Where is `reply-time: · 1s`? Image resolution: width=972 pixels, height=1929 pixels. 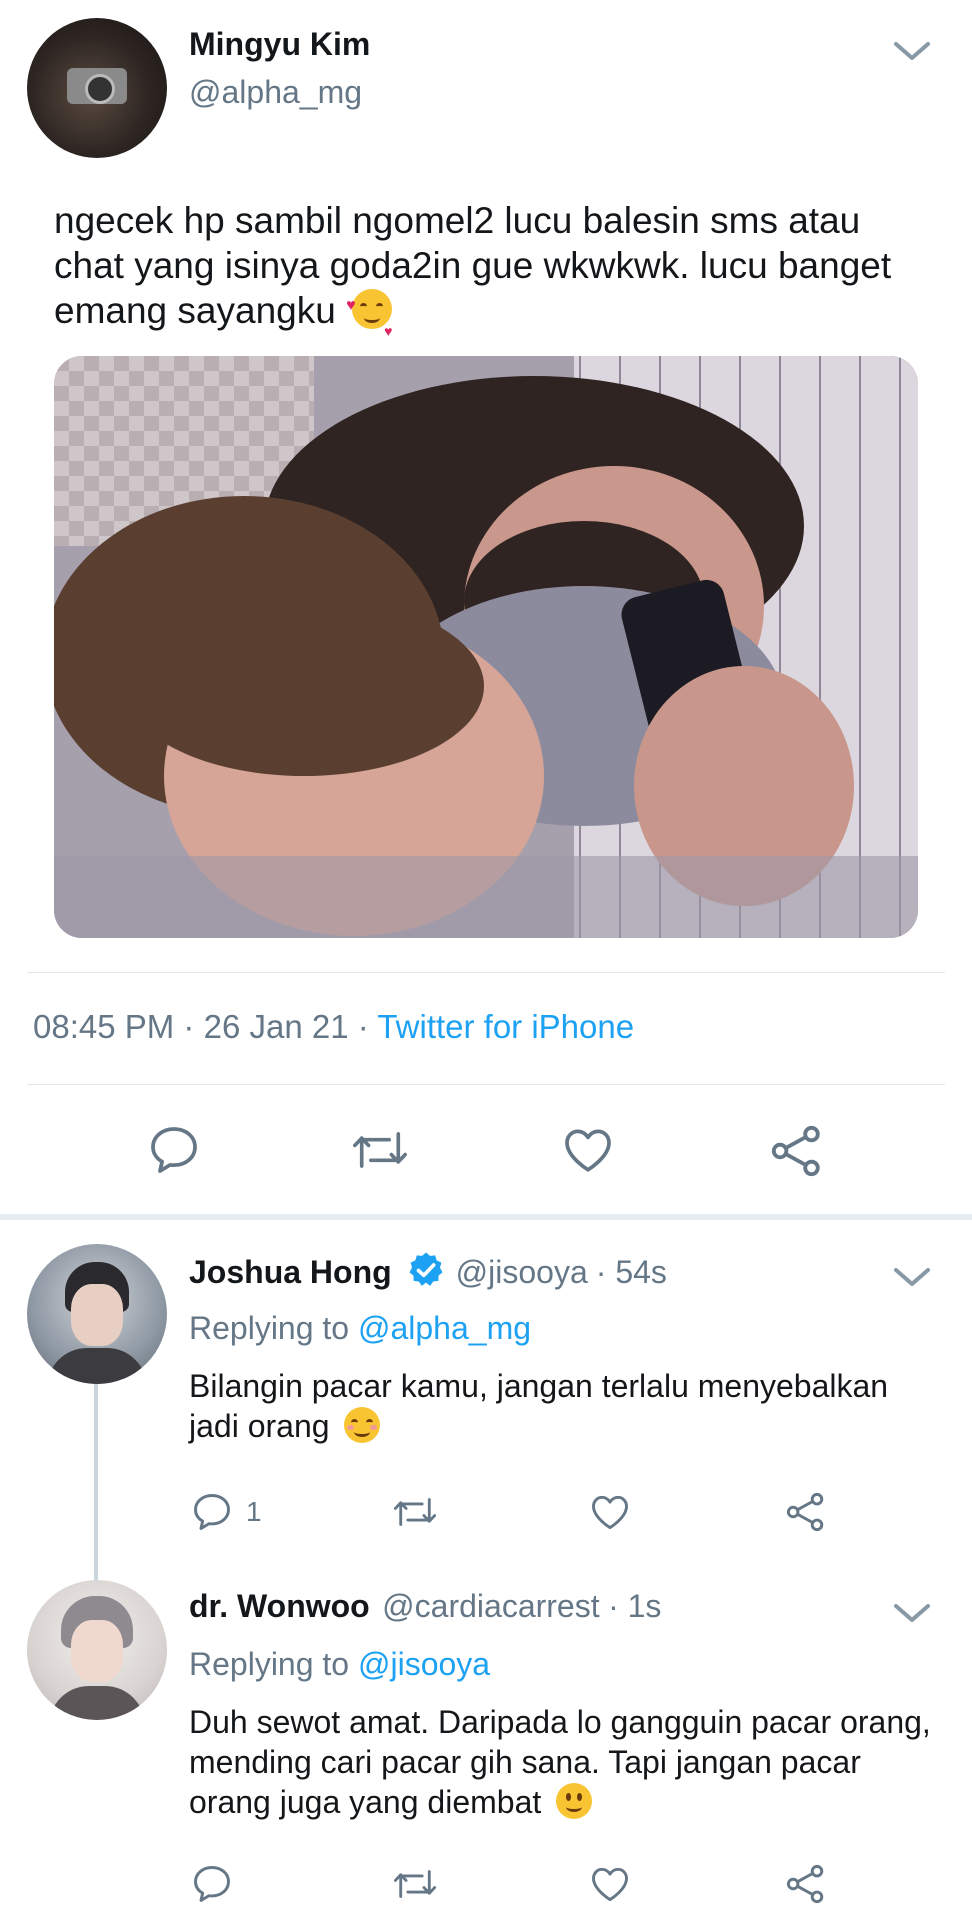 reply-time: · 1s is located at coordinates (635, 1606).